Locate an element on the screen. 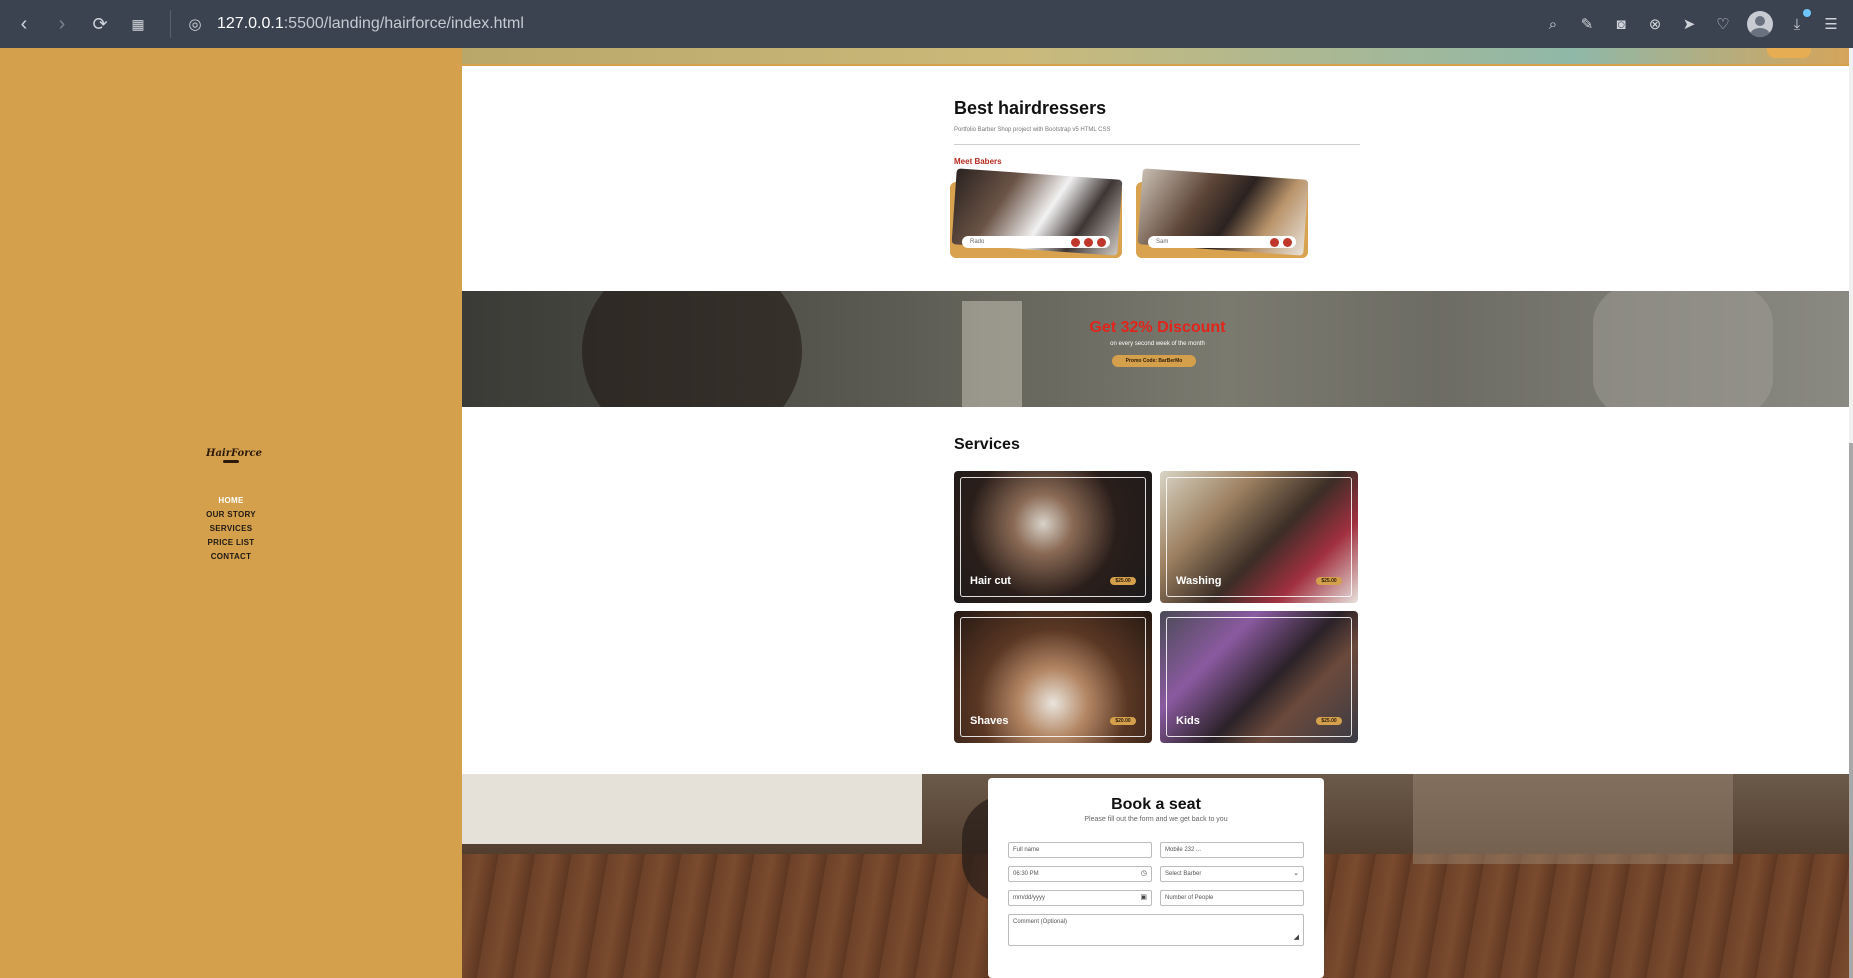  clock-icon: ◷ is located at coordinates (1143, 873).